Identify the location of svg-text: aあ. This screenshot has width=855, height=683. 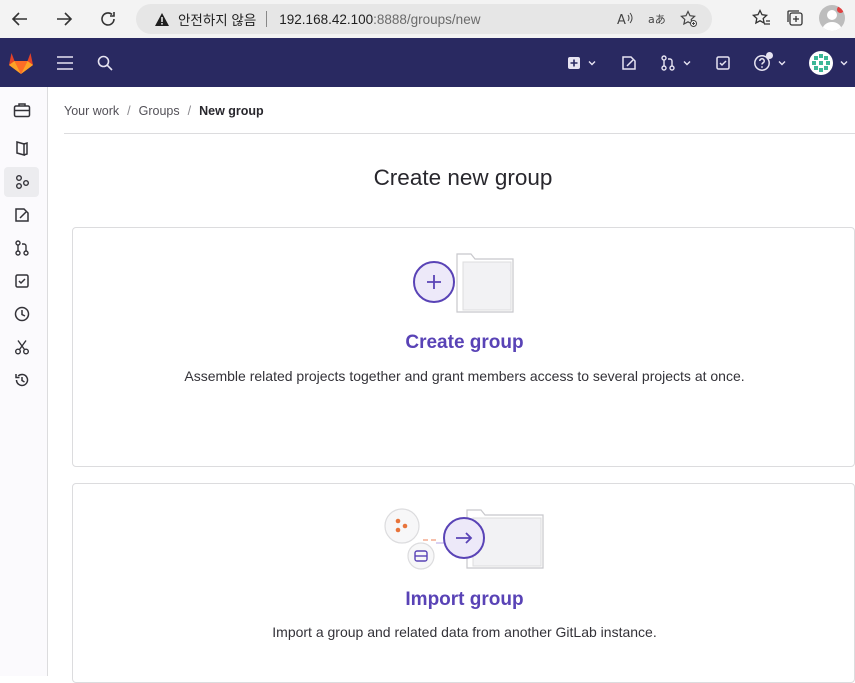
(657, 19).